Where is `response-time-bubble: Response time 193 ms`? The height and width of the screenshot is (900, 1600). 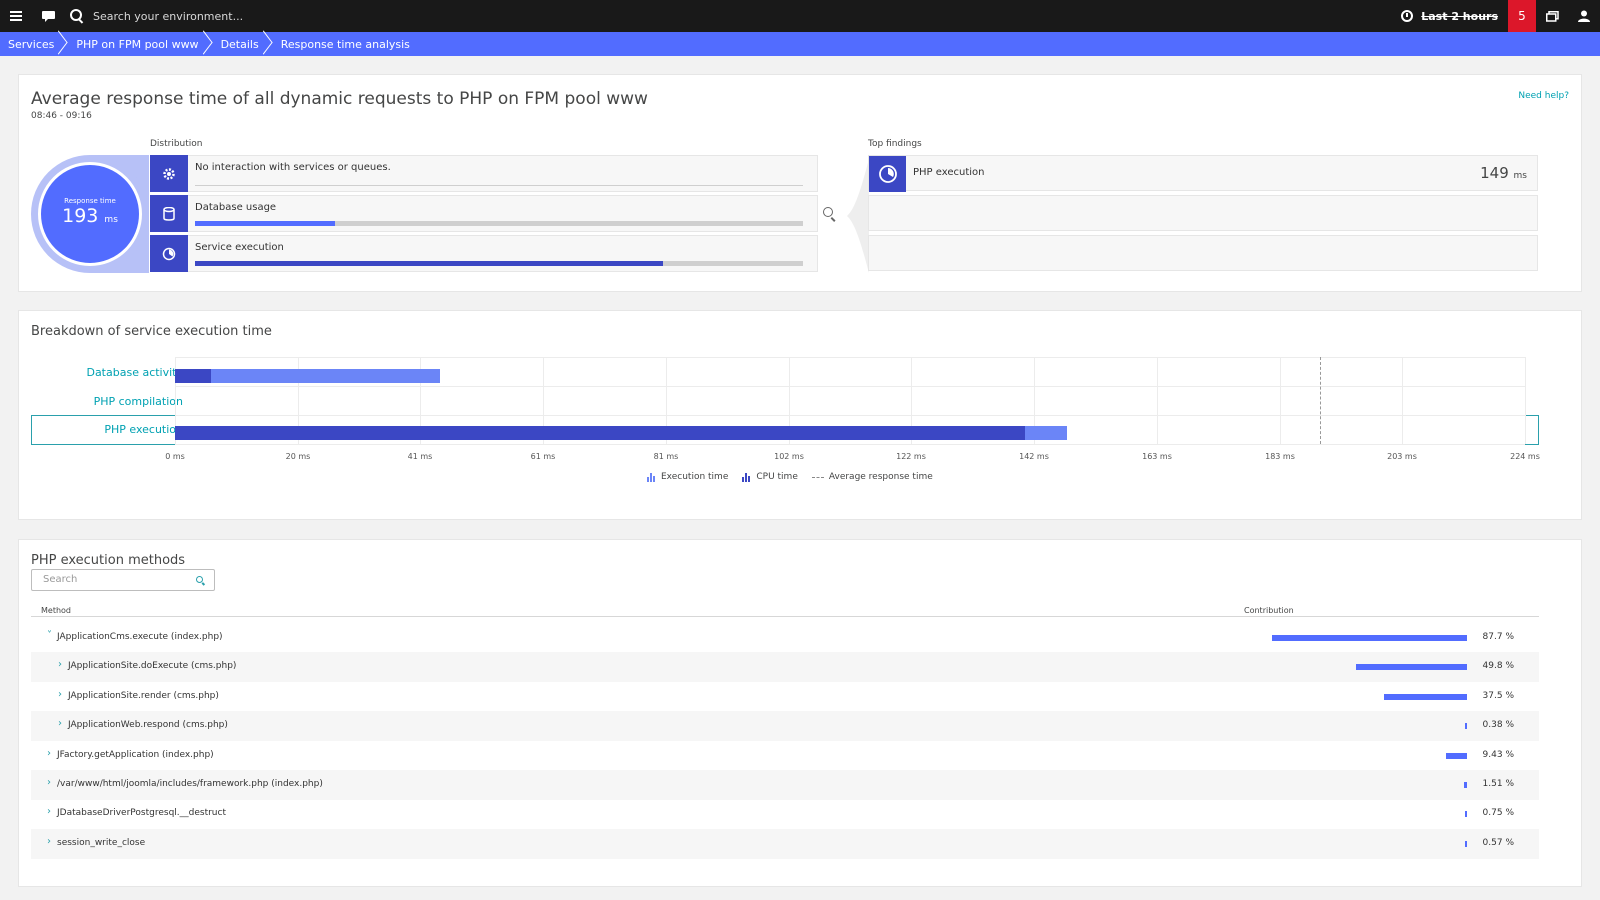
response-time-bubble: Response time 193 ms is located at coordinates (90, 214).